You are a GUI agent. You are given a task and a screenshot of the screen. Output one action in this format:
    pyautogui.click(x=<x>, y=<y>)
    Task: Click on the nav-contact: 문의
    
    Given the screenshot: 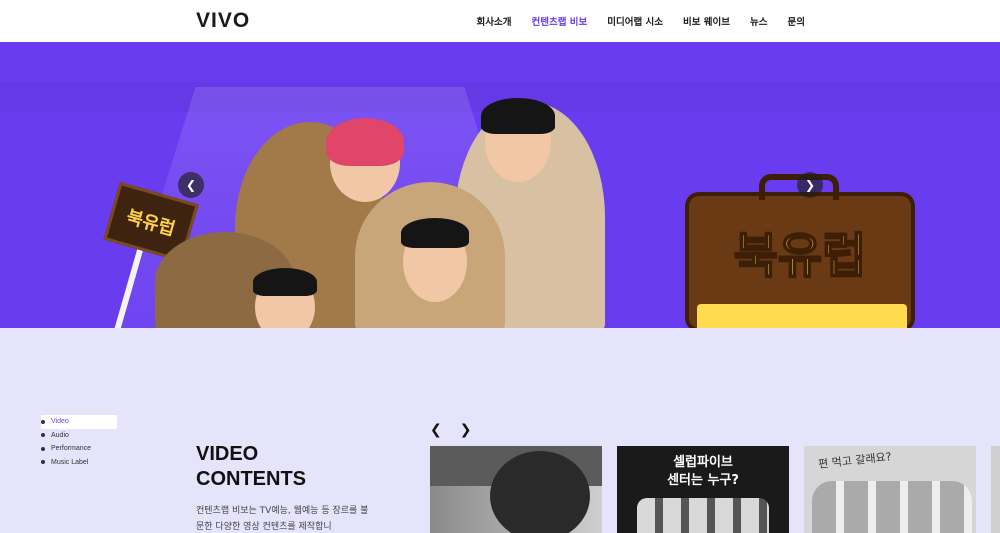 What is the action you would take?
    pyautogui.click(x=796, y=21)
    